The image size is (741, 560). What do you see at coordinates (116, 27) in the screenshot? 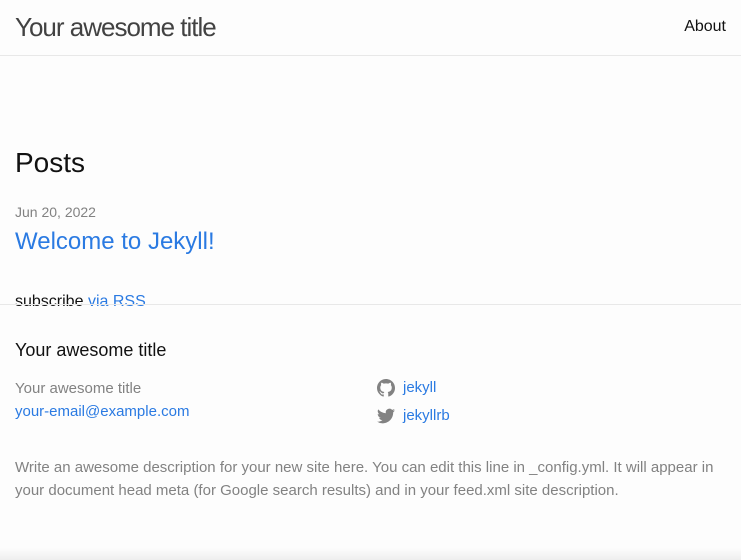
I see `site-title-link: Your awesome title` at bounding box center [116, 27].